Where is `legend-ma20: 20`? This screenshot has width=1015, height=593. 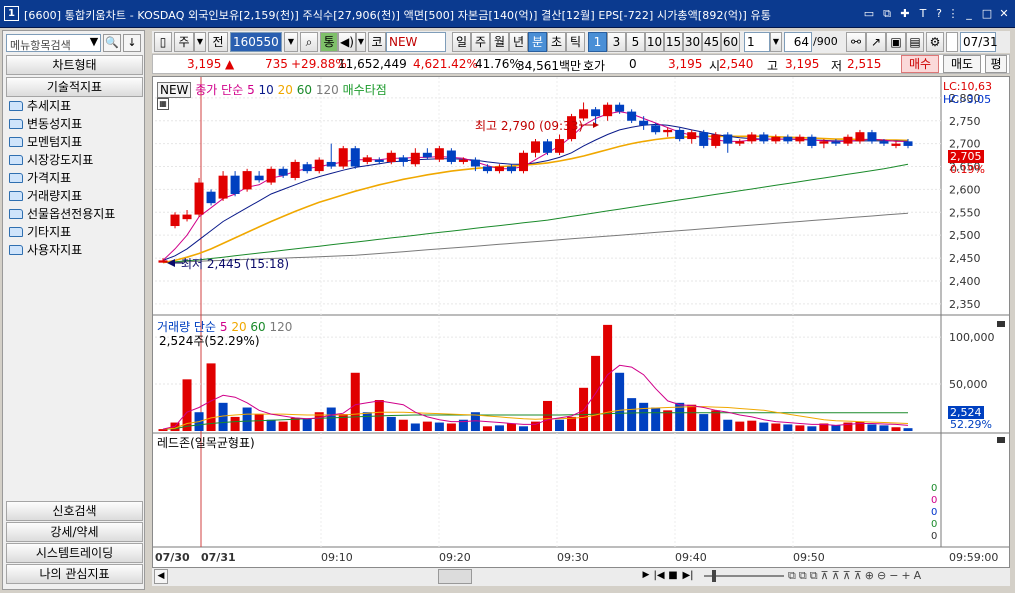 legend-ma20: 20 is located at coordinates (285, 90).